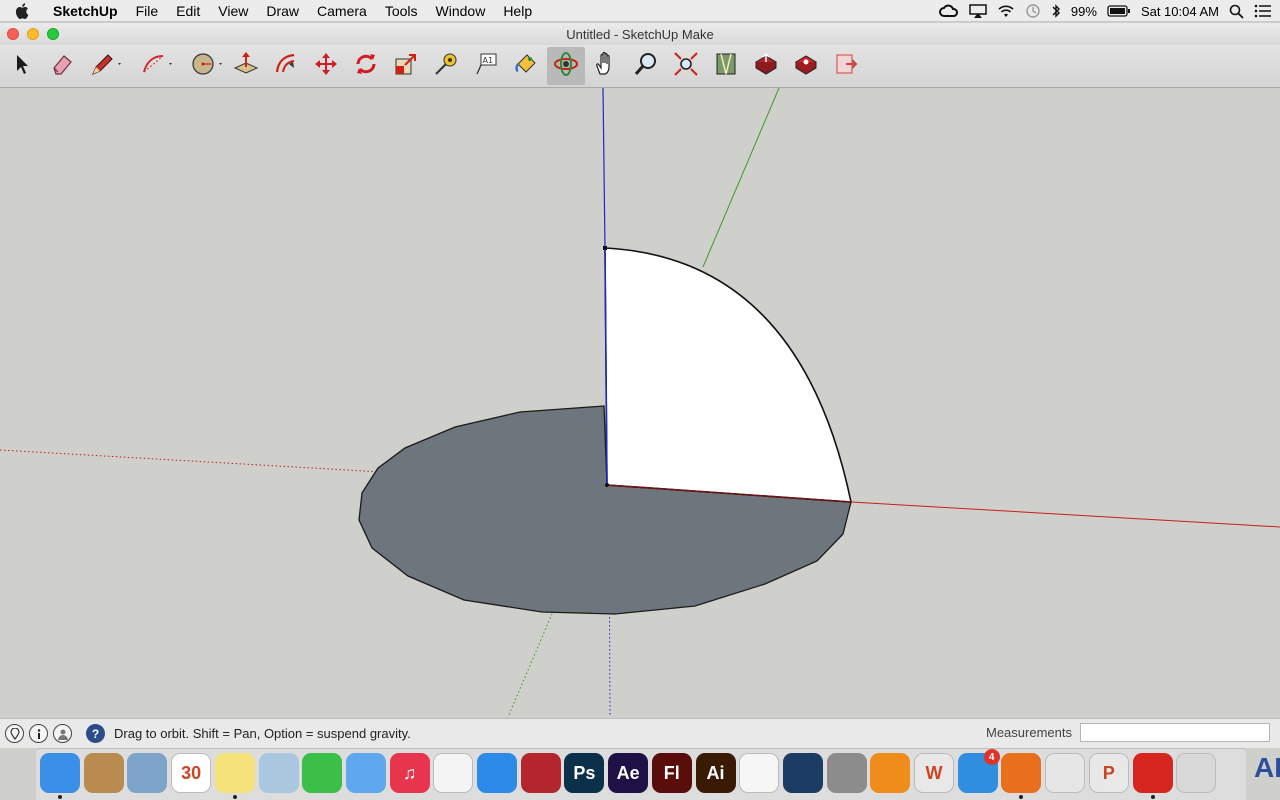 Image resolution: width=1280 pixels, height=800 pixels. I want to click on menu-edit: Edit, so click(188, 11).